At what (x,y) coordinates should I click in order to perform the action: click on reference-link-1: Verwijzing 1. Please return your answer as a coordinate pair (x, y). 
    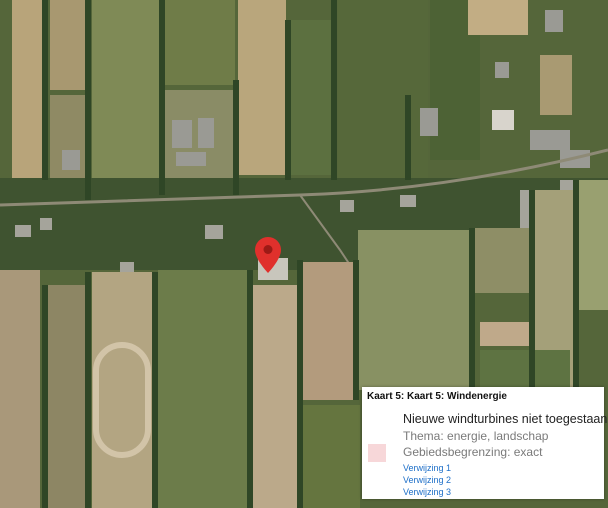
    Looking at the image, I should click on (427, 468).